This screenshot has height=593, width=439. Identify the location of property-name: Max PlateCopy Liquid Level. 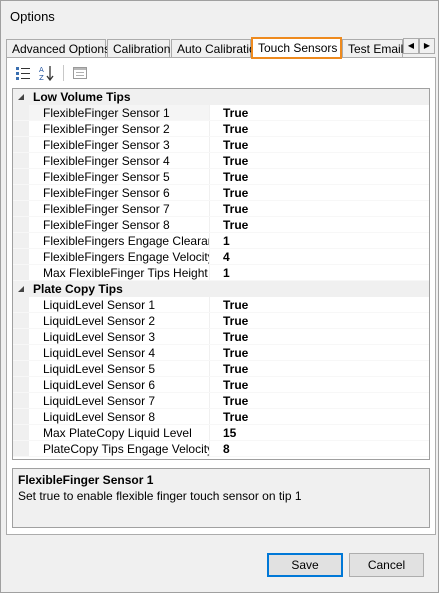
(119, 432).